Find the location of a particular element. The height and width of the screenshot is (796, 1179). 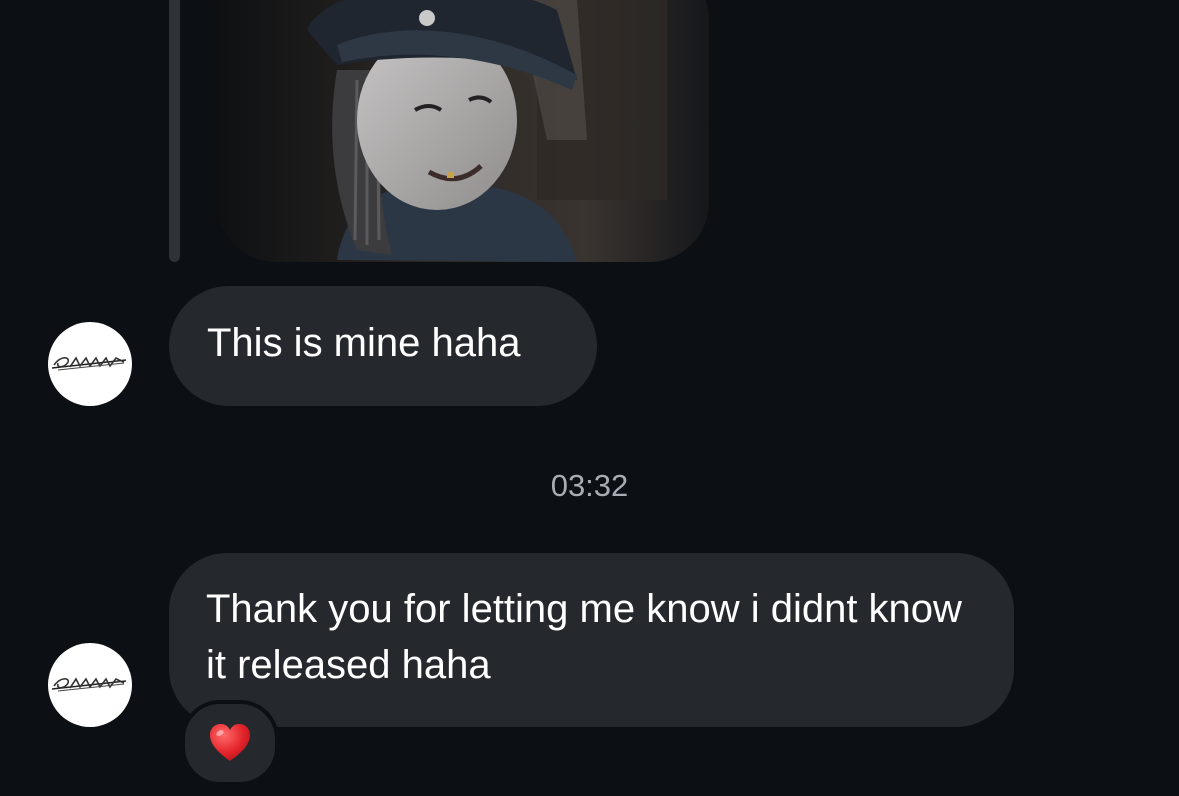

shared-photo is located at coordinates (463, 131).